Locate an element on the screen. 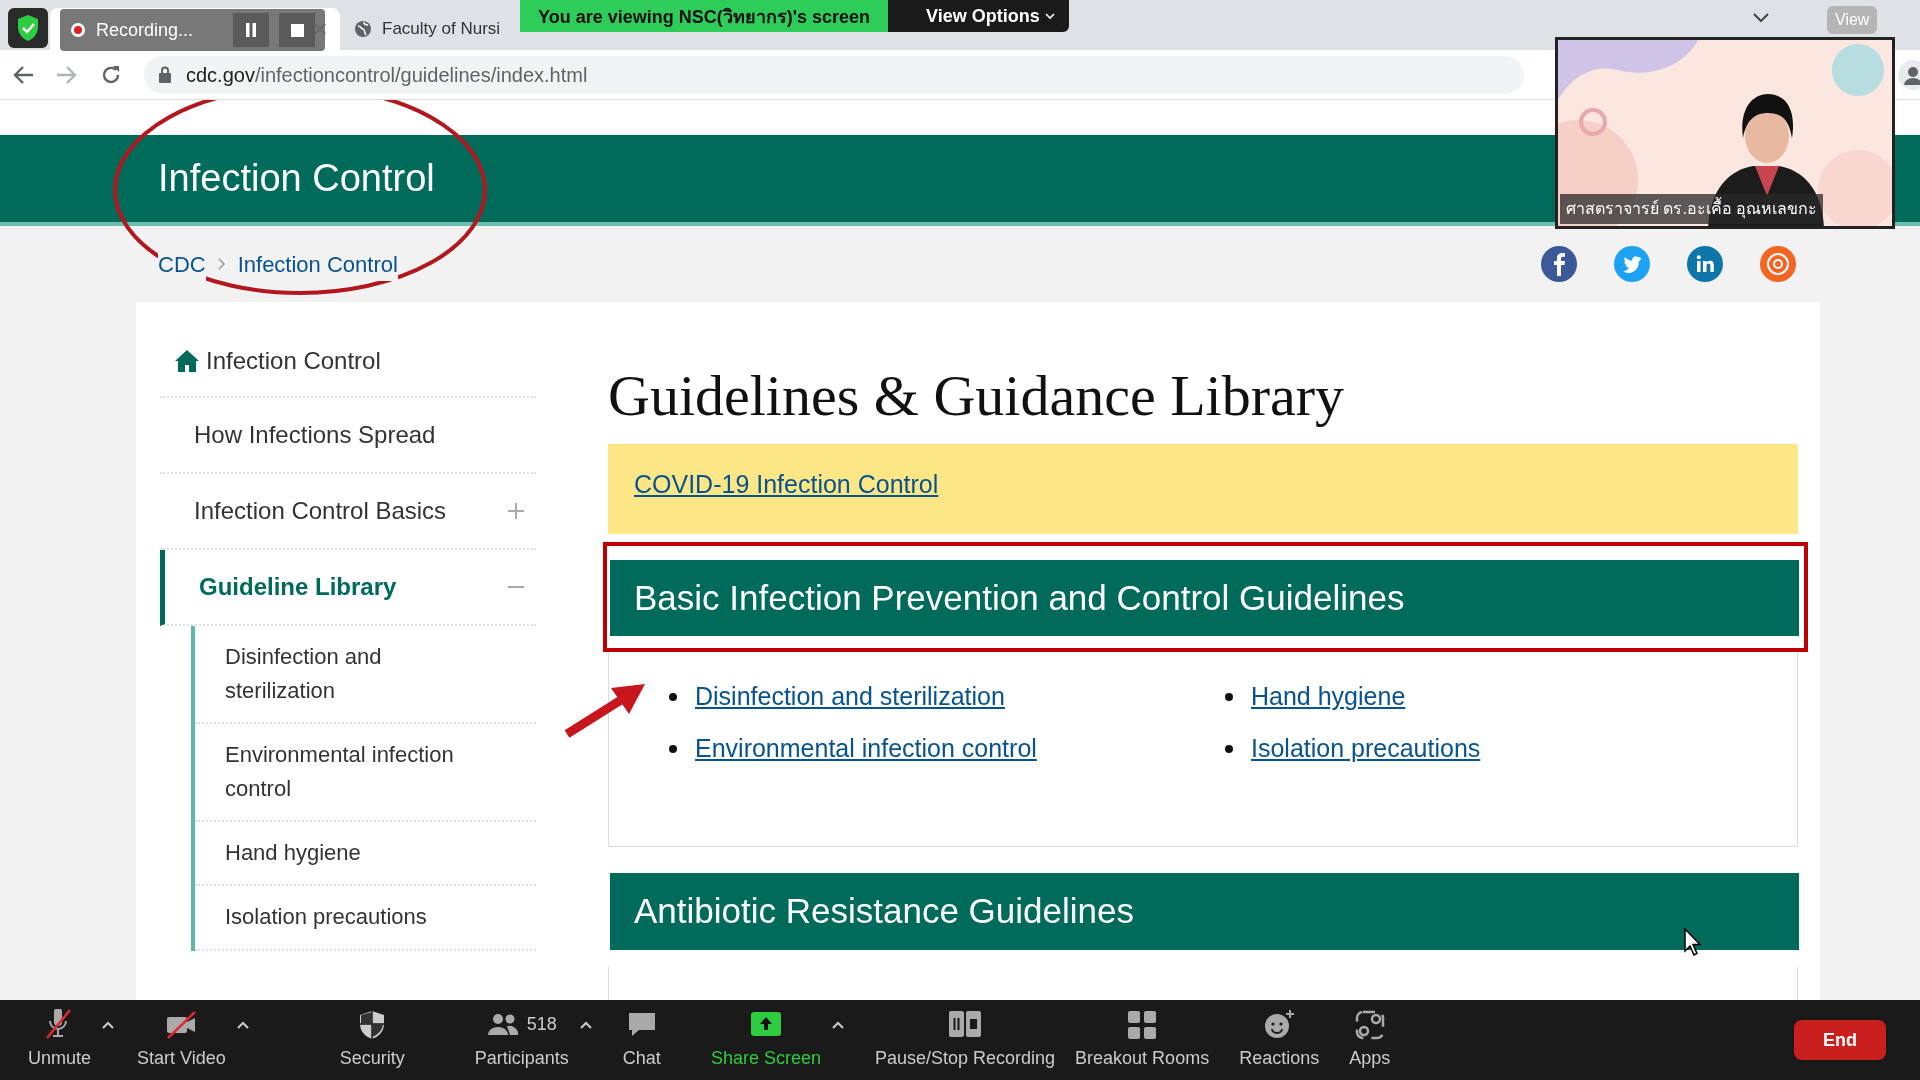 The width and height of the screenshot is (1920, 1080). video-off-icon is located at coordinates (181, 1024).